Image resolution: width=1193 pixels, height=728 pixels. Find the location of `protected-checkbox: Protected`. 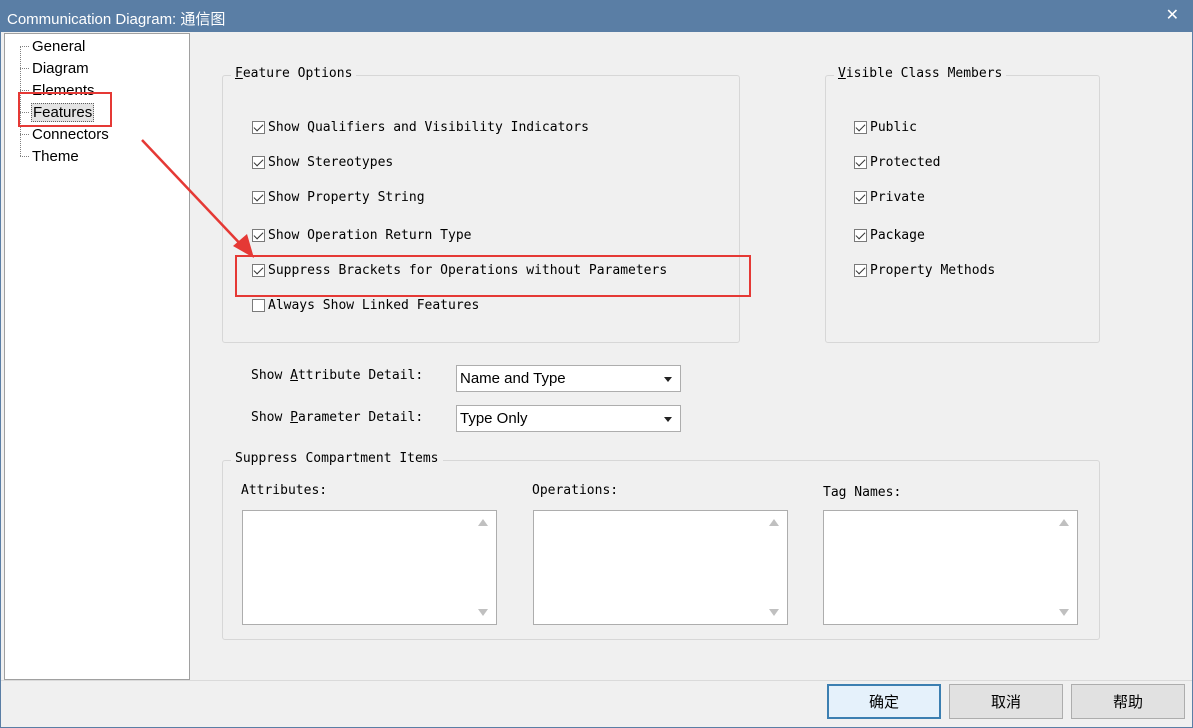

protected-checkbox: Protected is located at coordinates (897, 162).